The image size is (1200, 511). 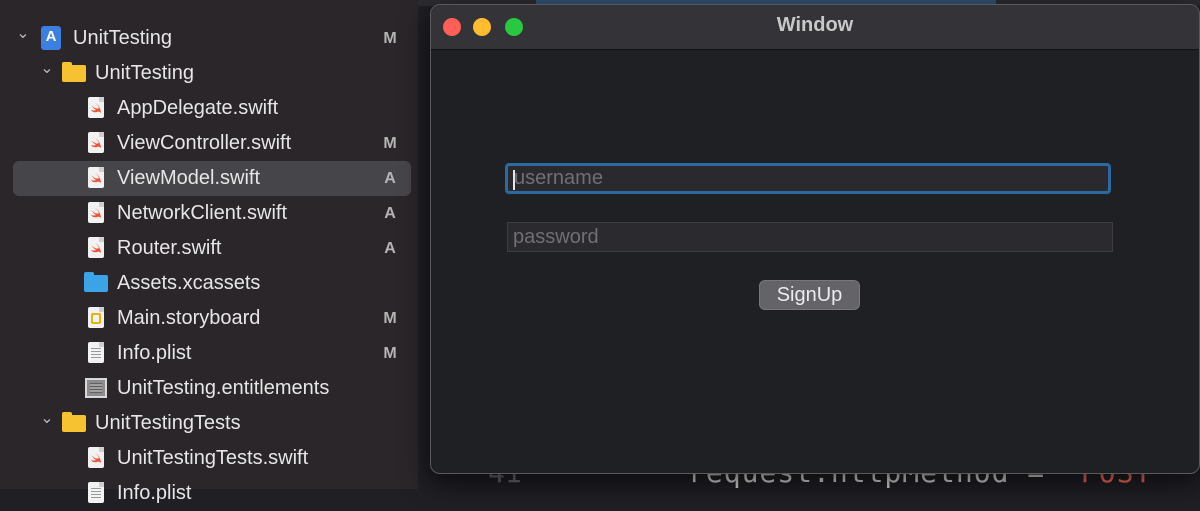 I want to click on navigator-item-label: AppDelegate.swift, so click(x=198, y=108).